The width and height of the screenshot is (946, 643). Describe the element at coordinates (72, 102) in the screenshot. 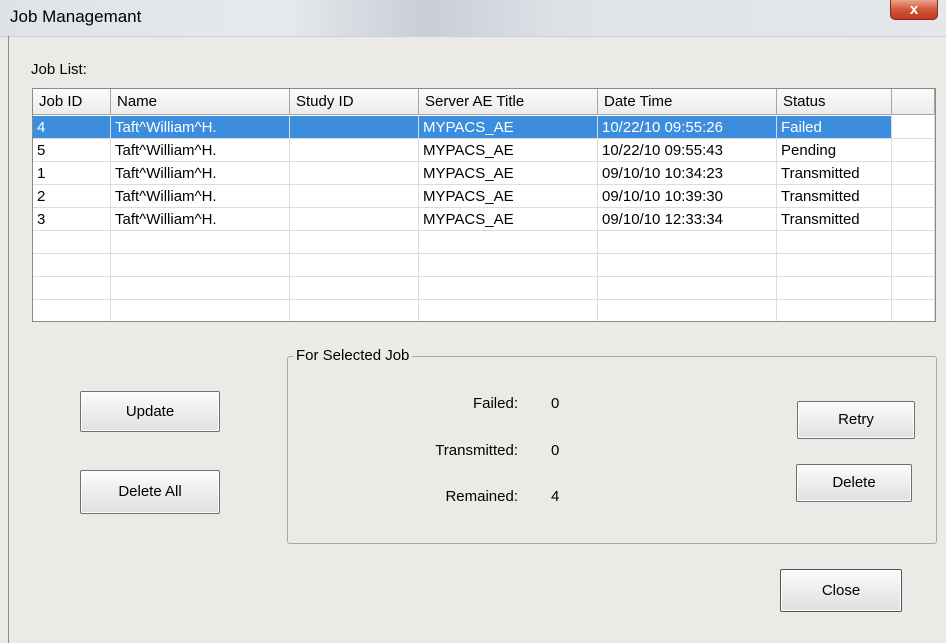

I see `column-header-job-id: Job ID` at that location.